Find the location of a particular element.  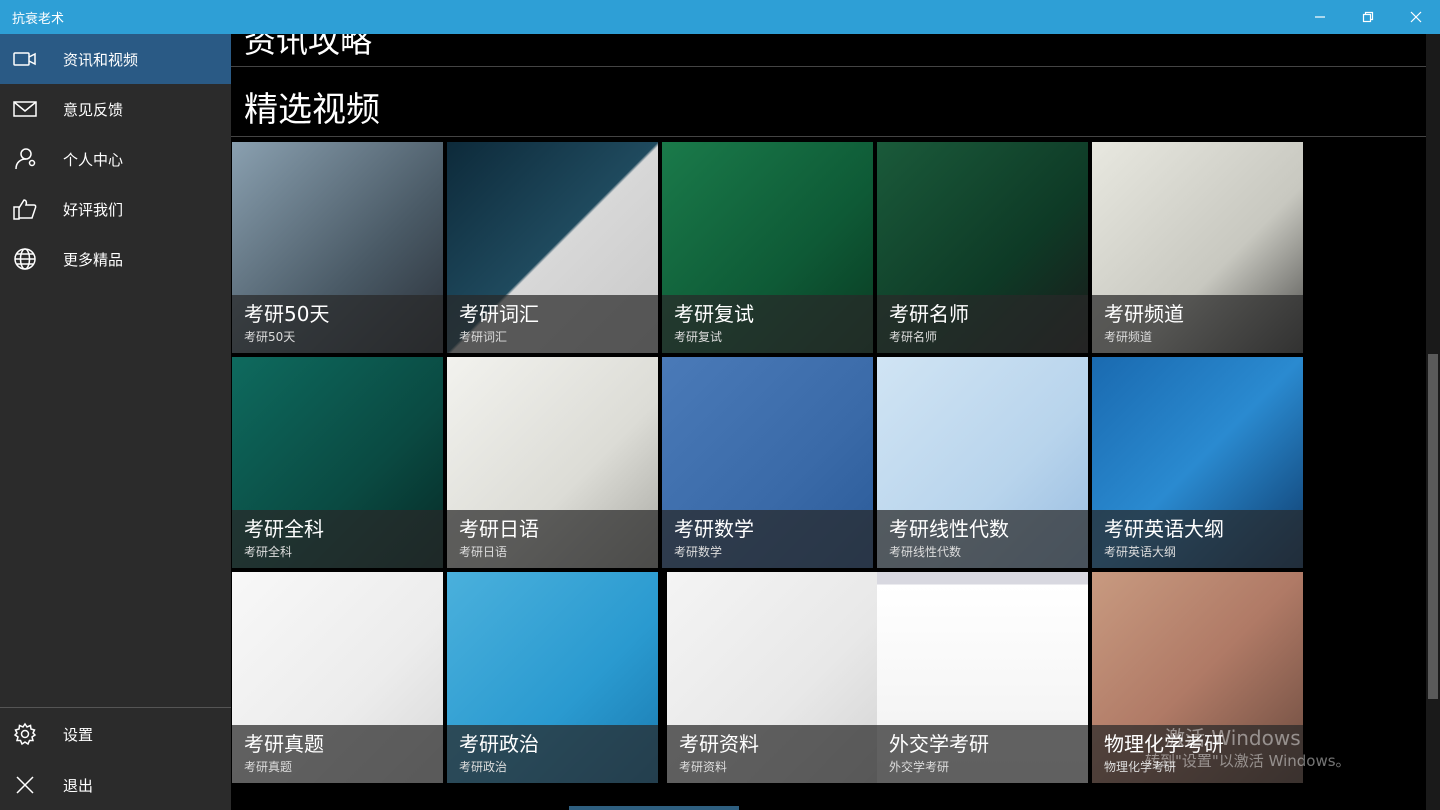

tile-subtitle: 考研线性代数 is located at coordinates (925, 552).